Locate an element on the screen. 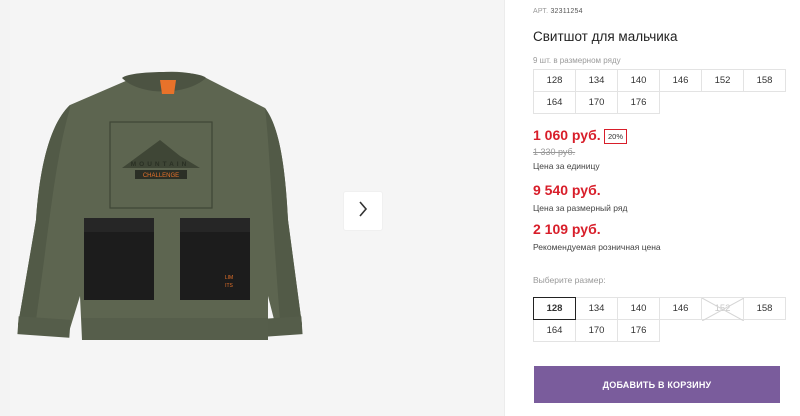  size-range-cell: 146 is located at coordinates (680, 80).